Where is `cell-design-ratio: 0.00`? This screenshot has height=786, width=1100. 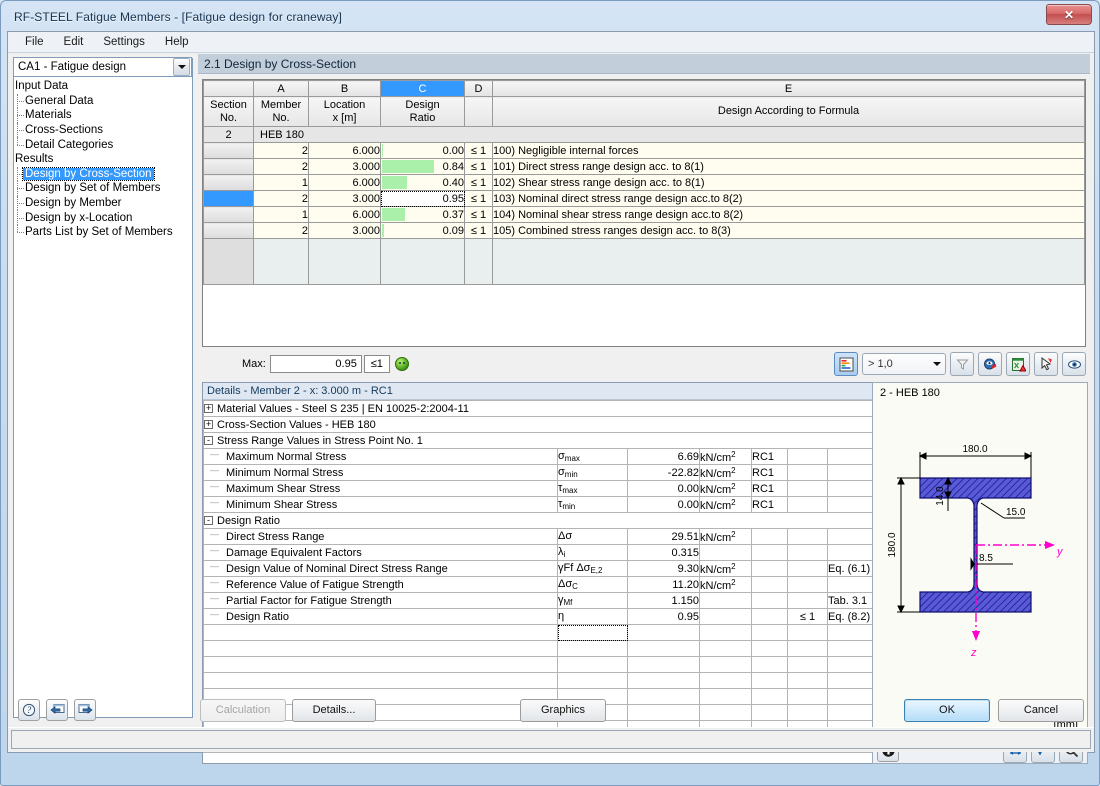 cell-design-ratio: 0.00 is located at coordinates (422, 150).